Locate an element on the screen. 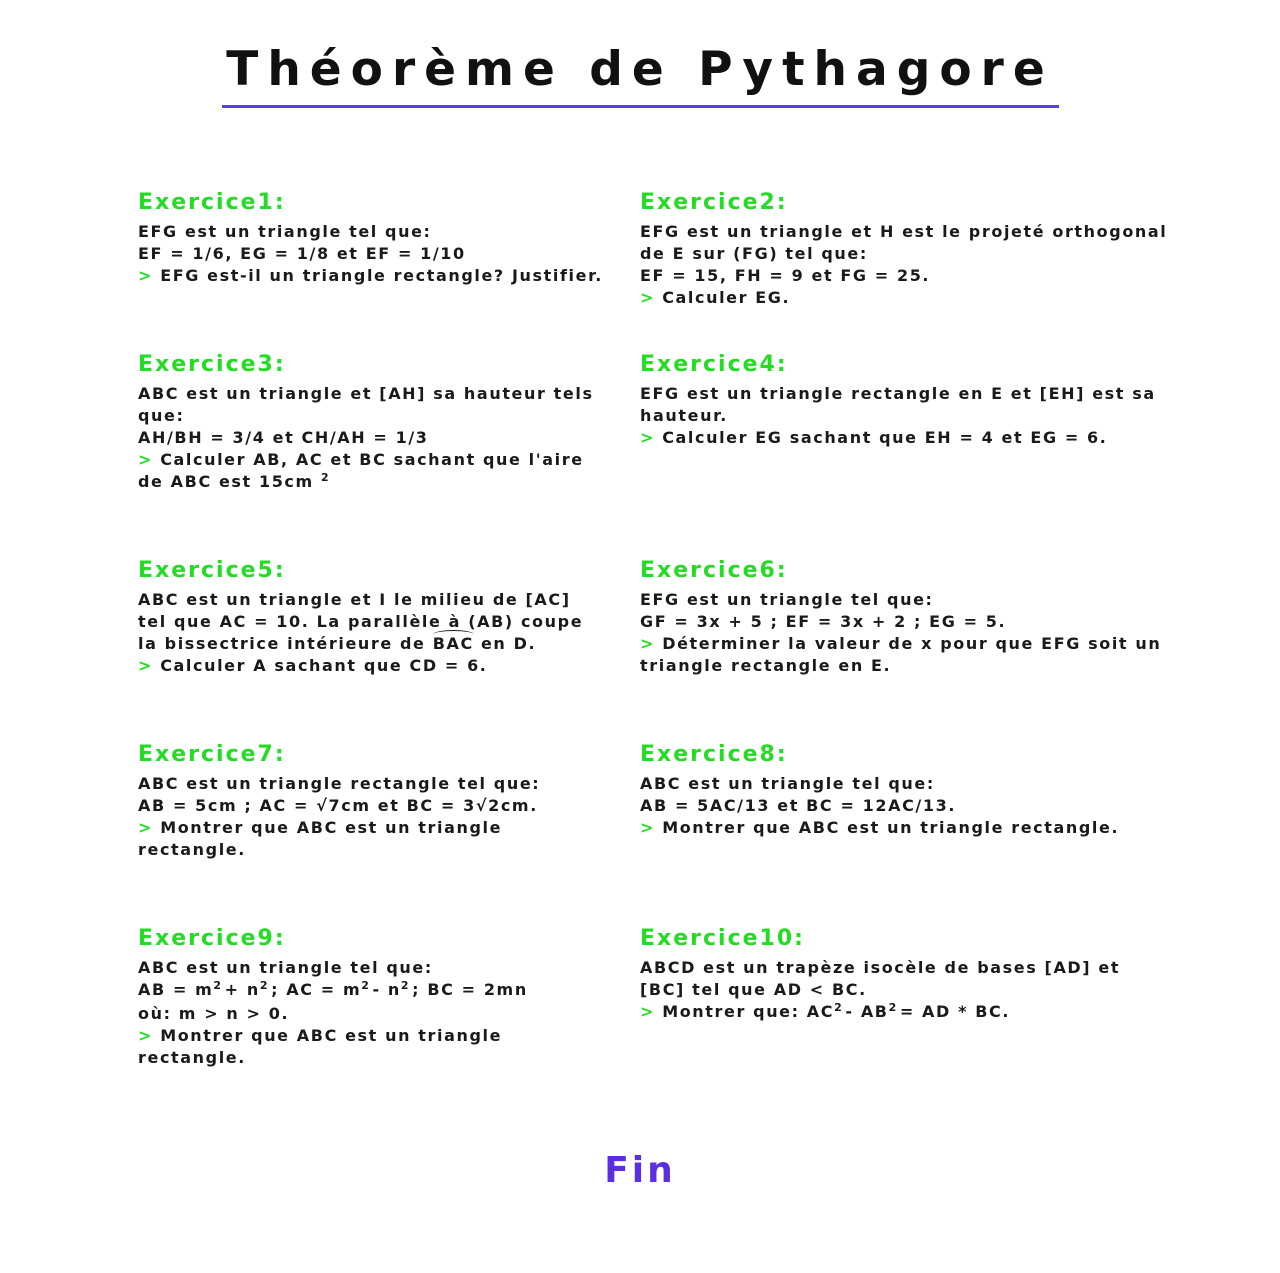  exercise-text-line: AH/BH = 3/4 et CH/AH = 1/3 is located at coordinates (283, 437).